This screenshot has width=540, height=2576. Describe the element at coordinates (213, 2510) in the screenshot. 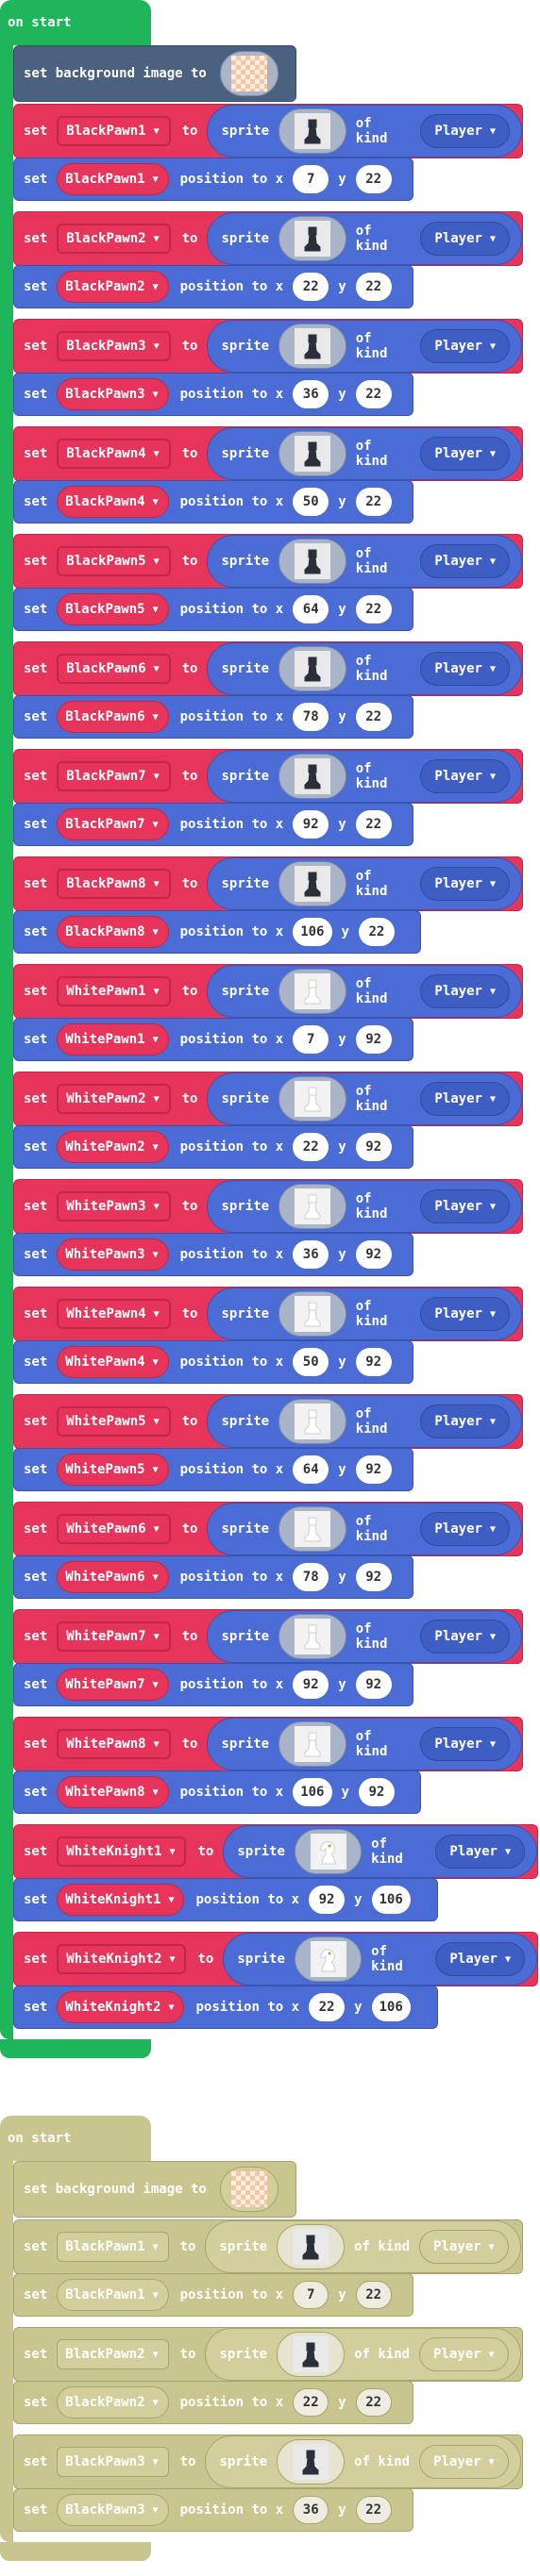

I see `set-position-block: set BlackPawn3 ▼ position to x 36 y 22` at that location.